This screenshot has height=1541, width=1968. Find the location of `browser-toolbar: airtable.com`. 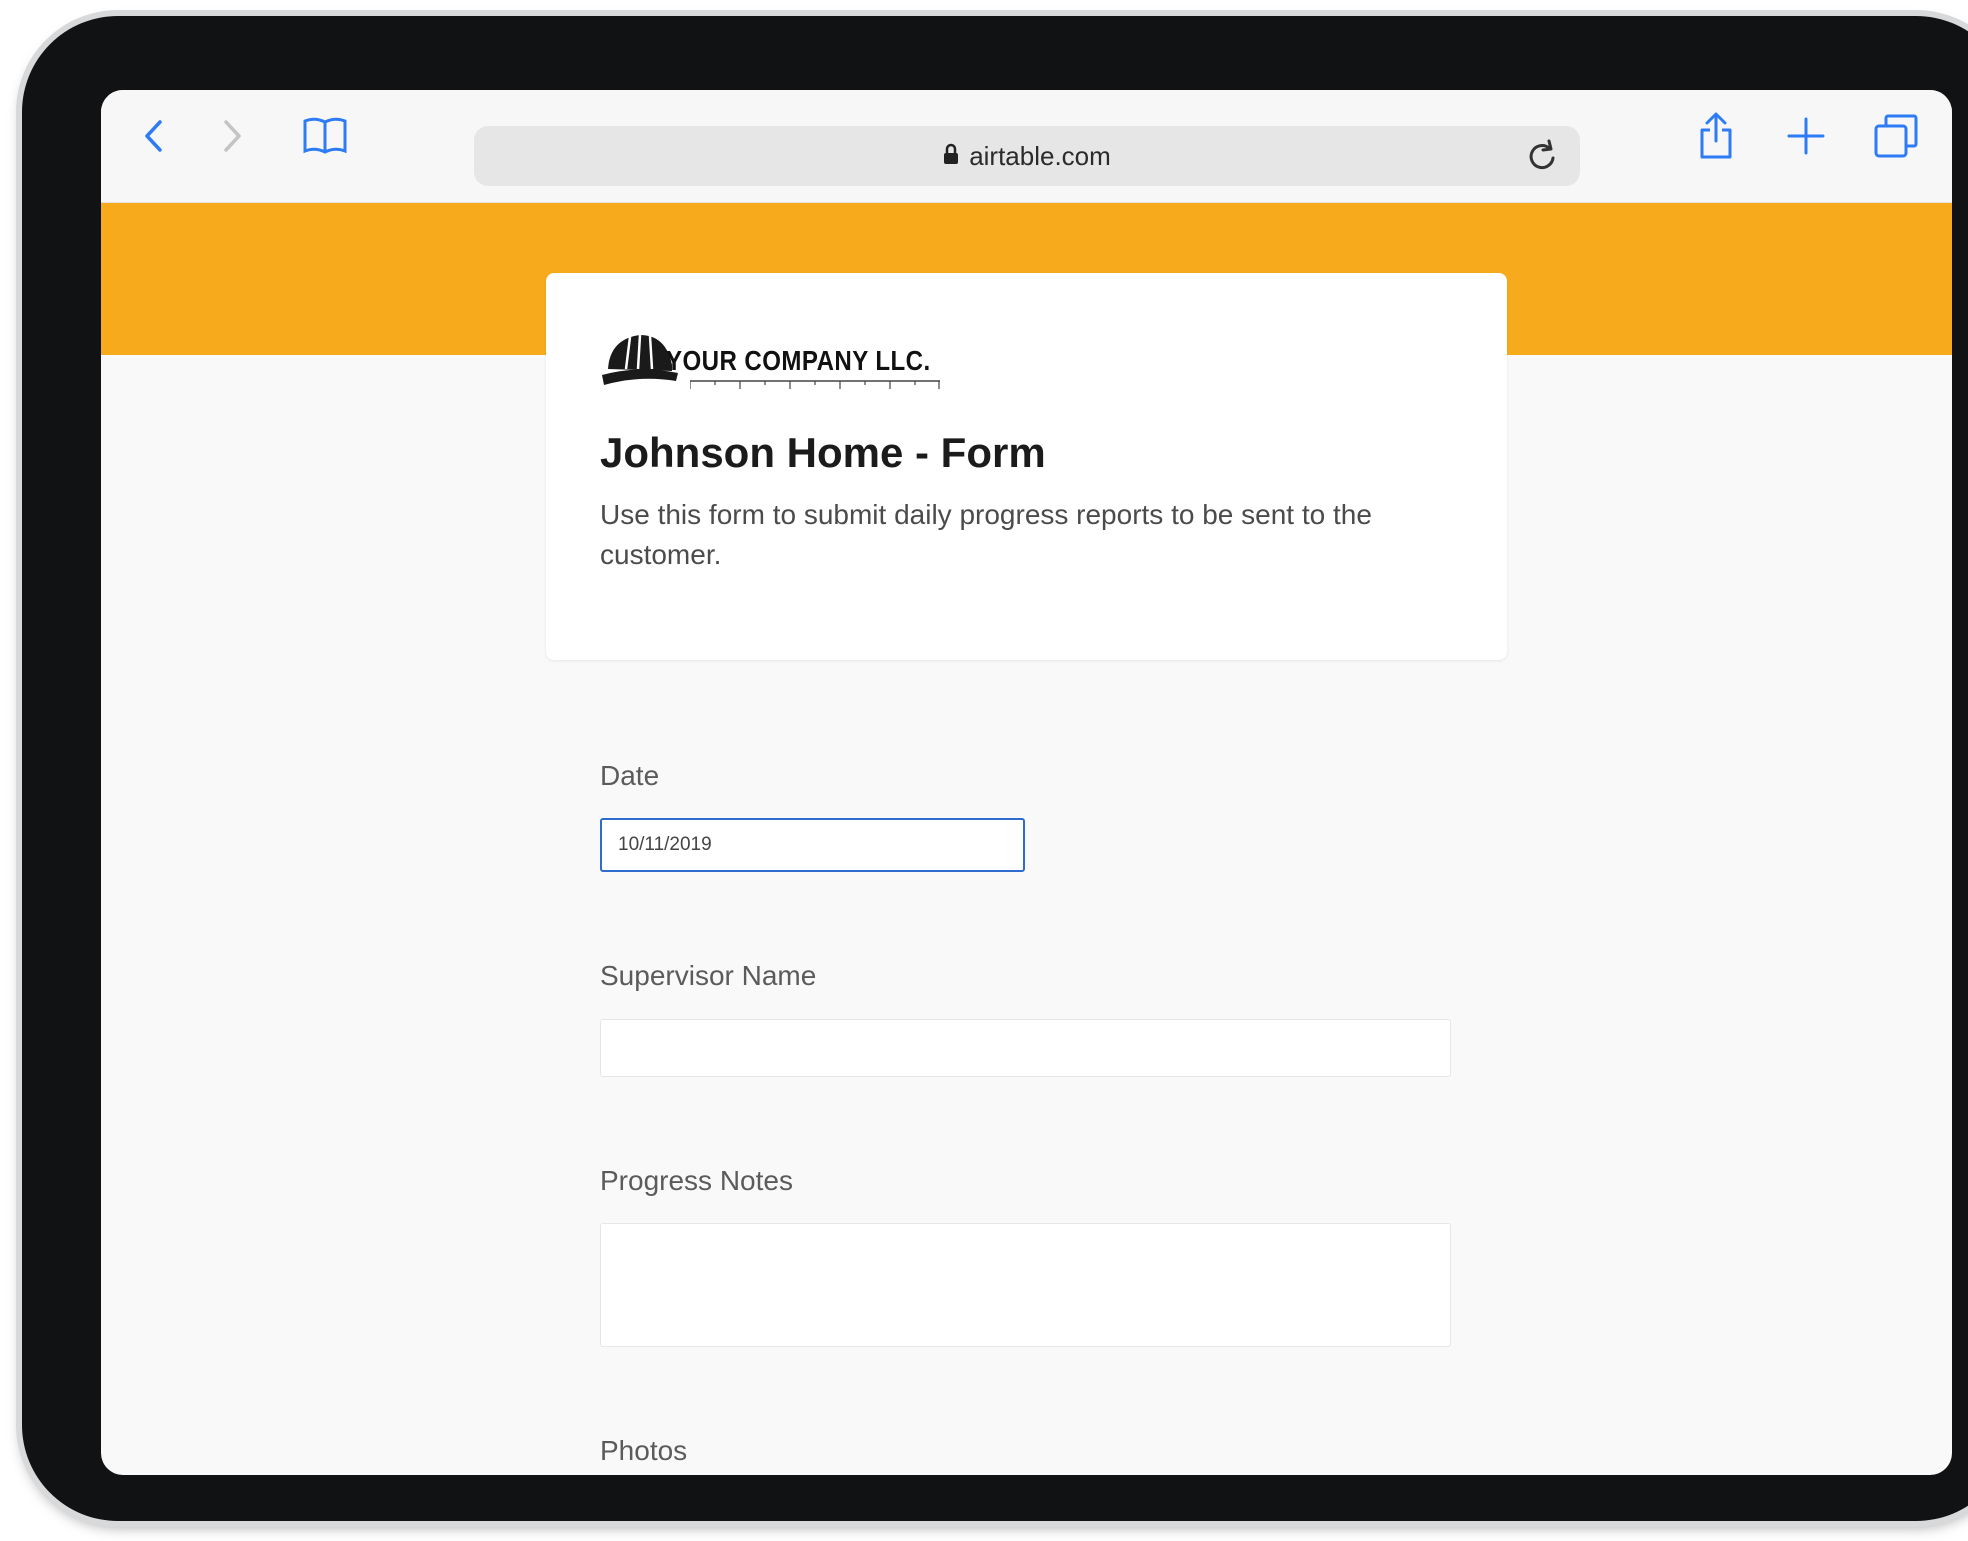

browser-toolbar: airtable.com is located at coordinates (1026, 146).